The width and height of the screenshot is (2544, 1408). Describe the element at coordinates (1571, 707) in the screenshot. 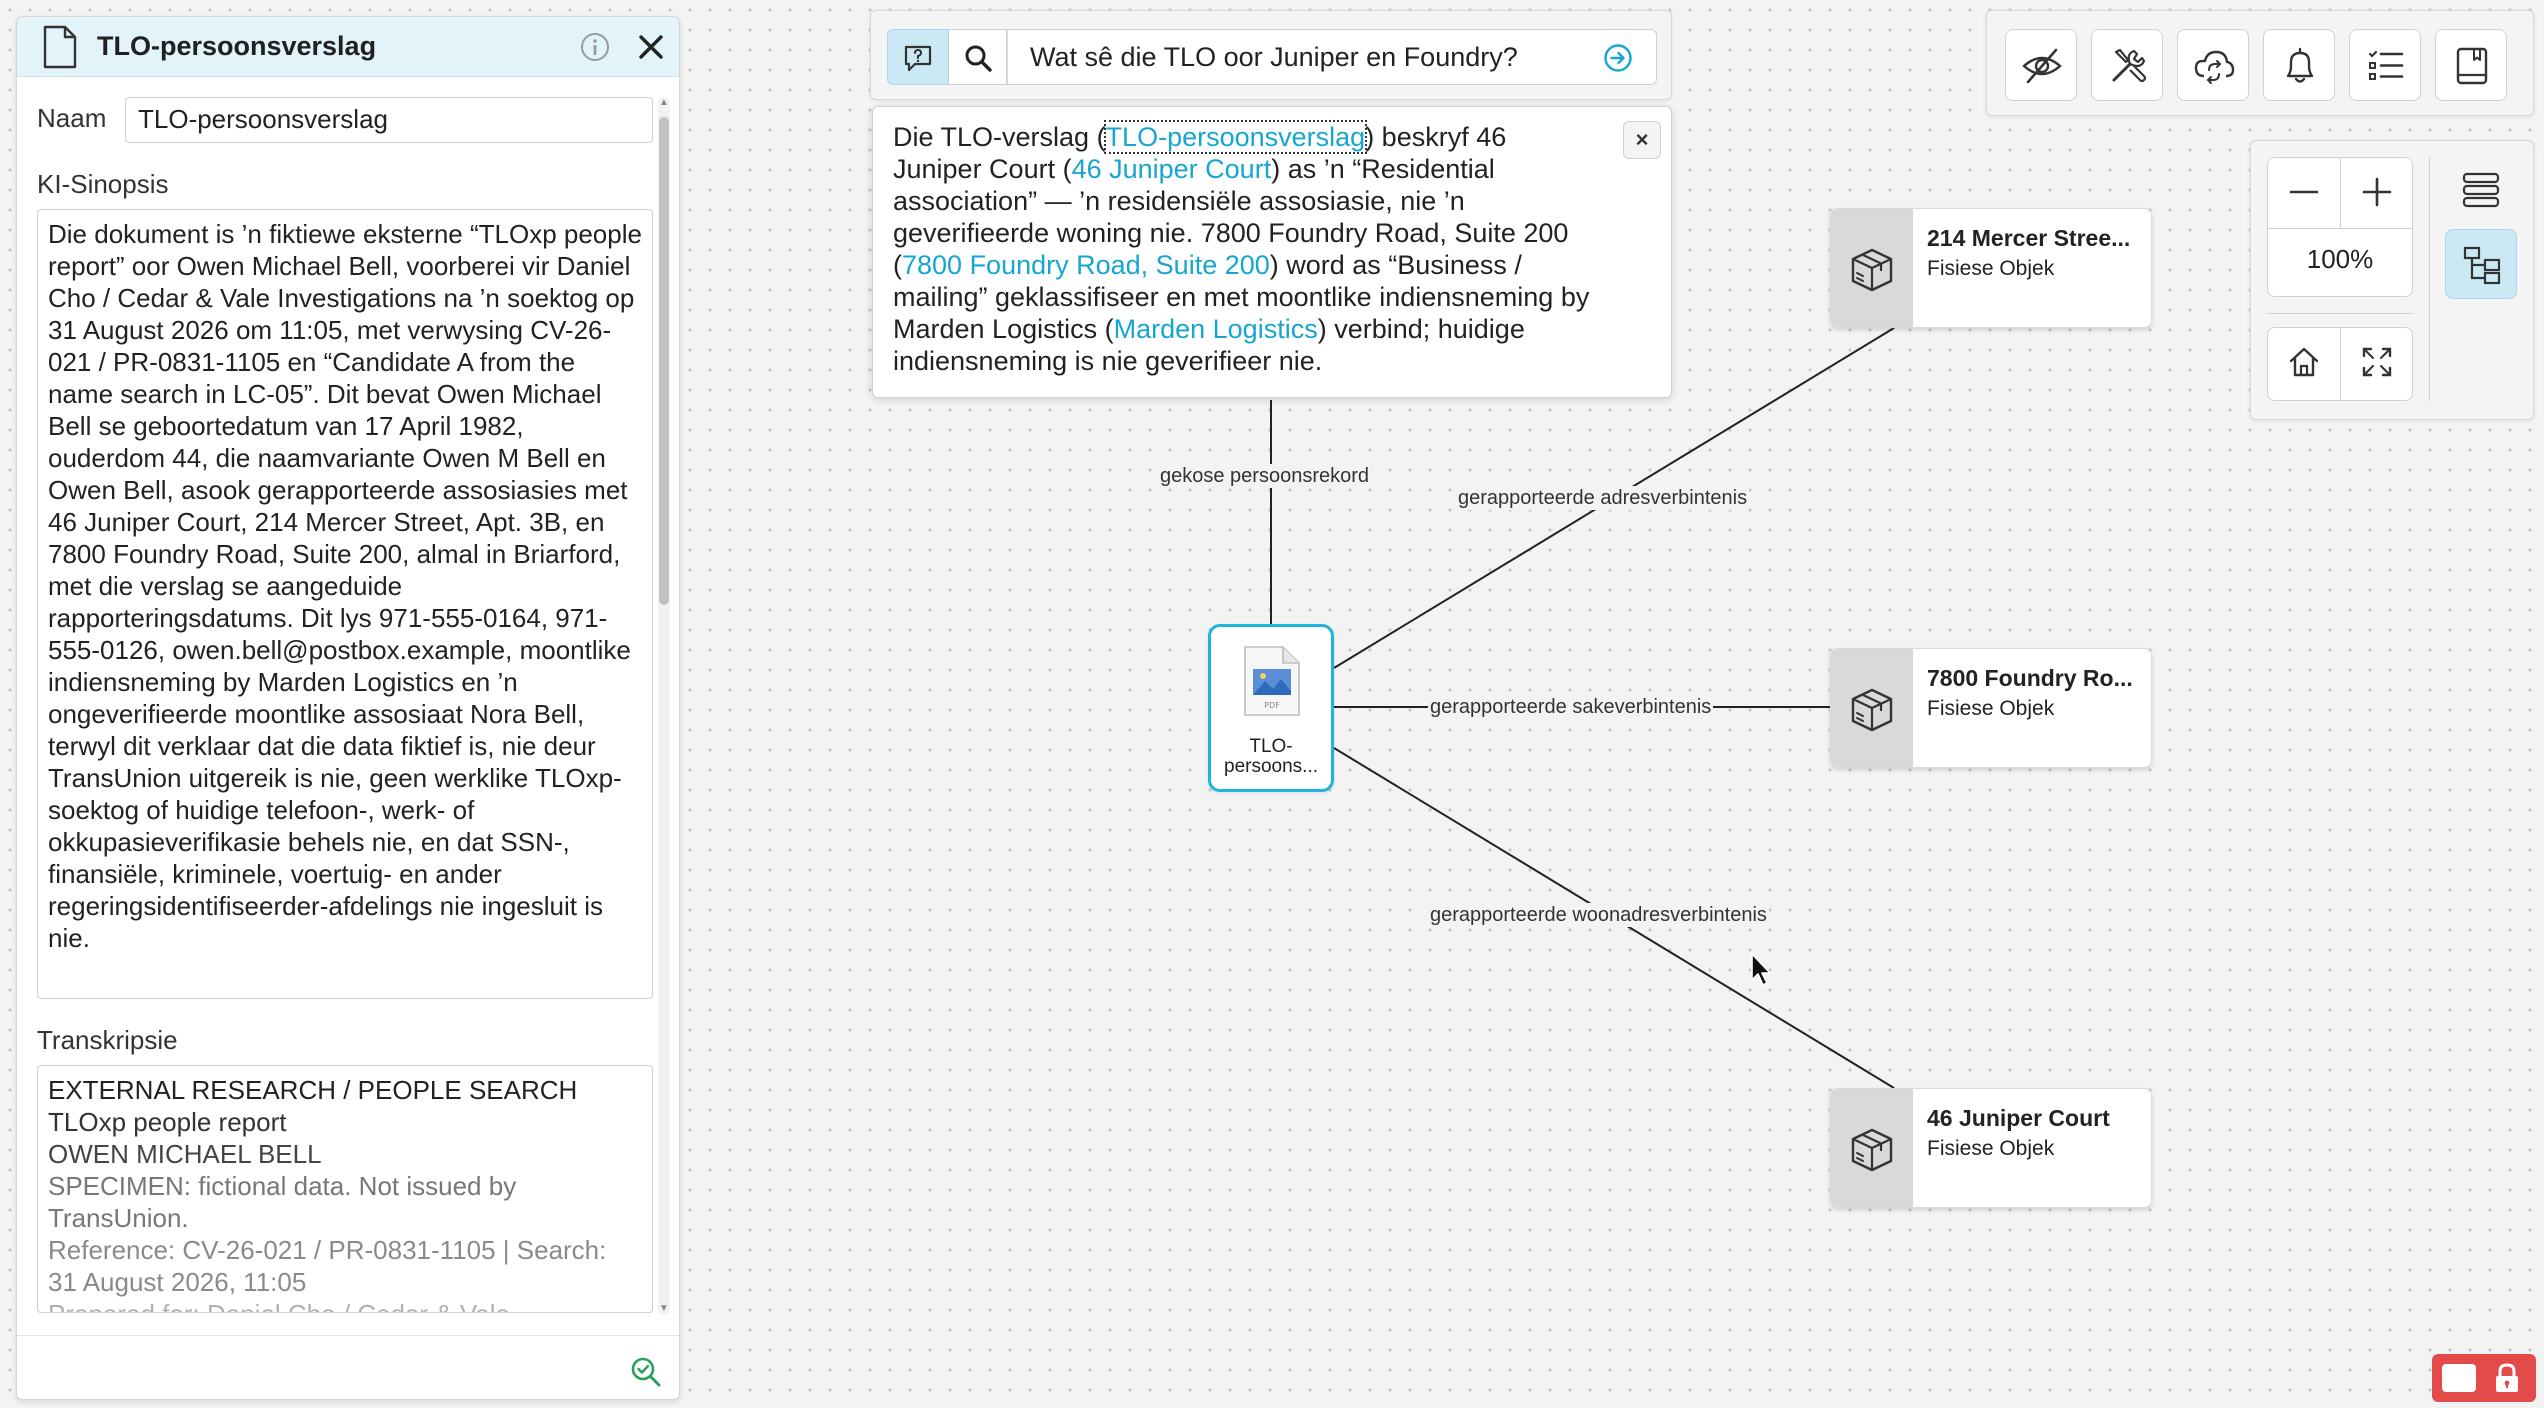

I see `edge-label-business: gerapporteerde sakeverbintenis` at that location.